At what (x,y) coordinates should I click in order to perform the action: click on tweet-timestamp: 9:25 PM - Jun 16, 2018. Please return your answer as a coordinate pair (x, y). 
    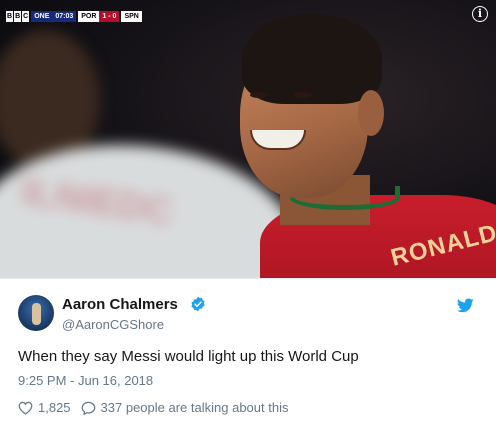
    Looking at the image, I should click on (85, 380).